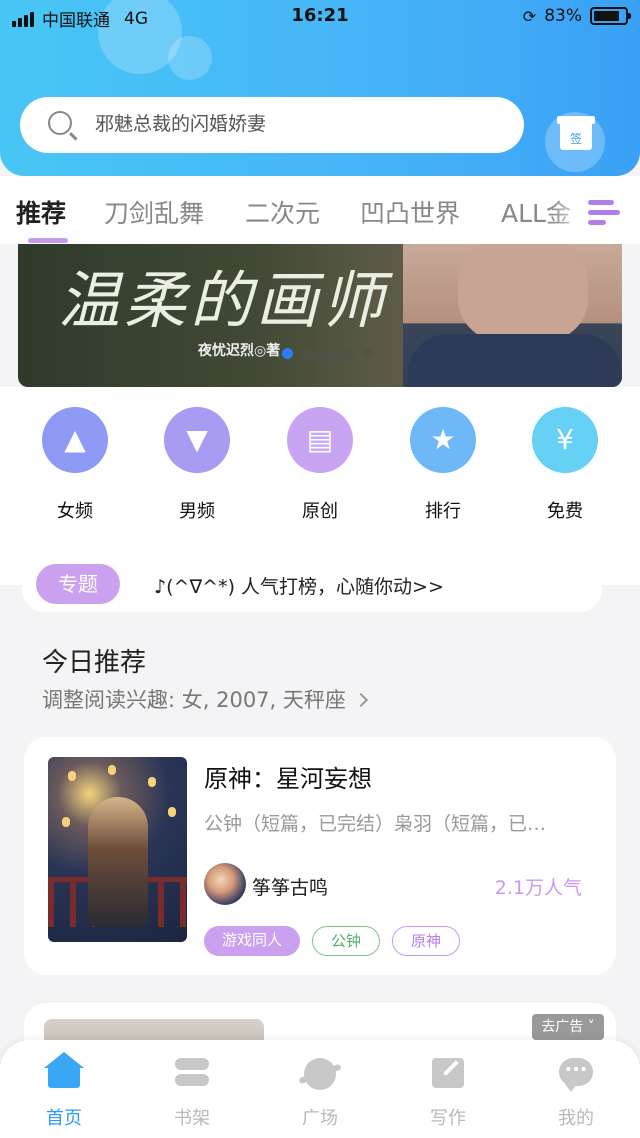 The image size is (640, 1138). Describe the element at coordinates (192, 1118) in the screenshot. I see `nav-label: 书架` at that location.